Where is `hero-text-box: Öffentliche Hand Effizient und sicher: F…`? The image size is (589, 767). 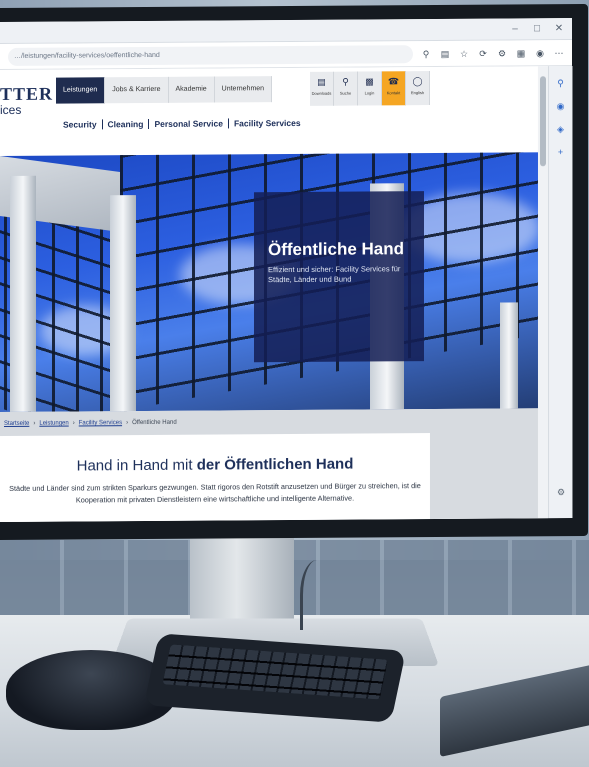 hero-text-box: Öffentliche Hand Effizient und sicher: F… is located at coordinates (339, 277).